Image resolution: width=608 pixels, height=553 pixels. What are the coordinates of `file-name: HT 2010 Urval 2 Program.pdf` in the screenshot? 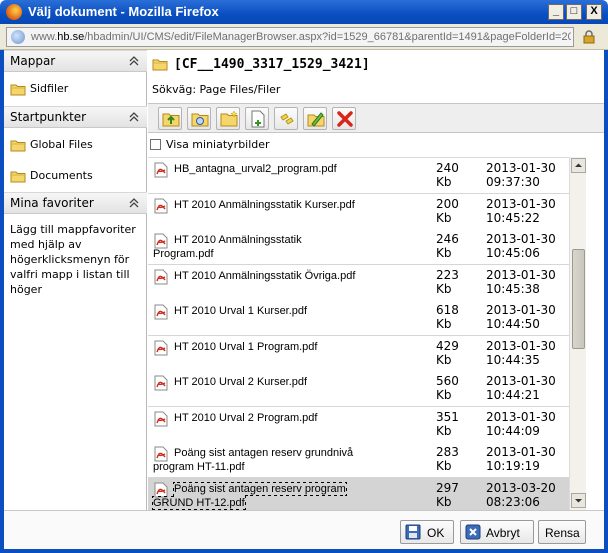 It's located at (258, 418).